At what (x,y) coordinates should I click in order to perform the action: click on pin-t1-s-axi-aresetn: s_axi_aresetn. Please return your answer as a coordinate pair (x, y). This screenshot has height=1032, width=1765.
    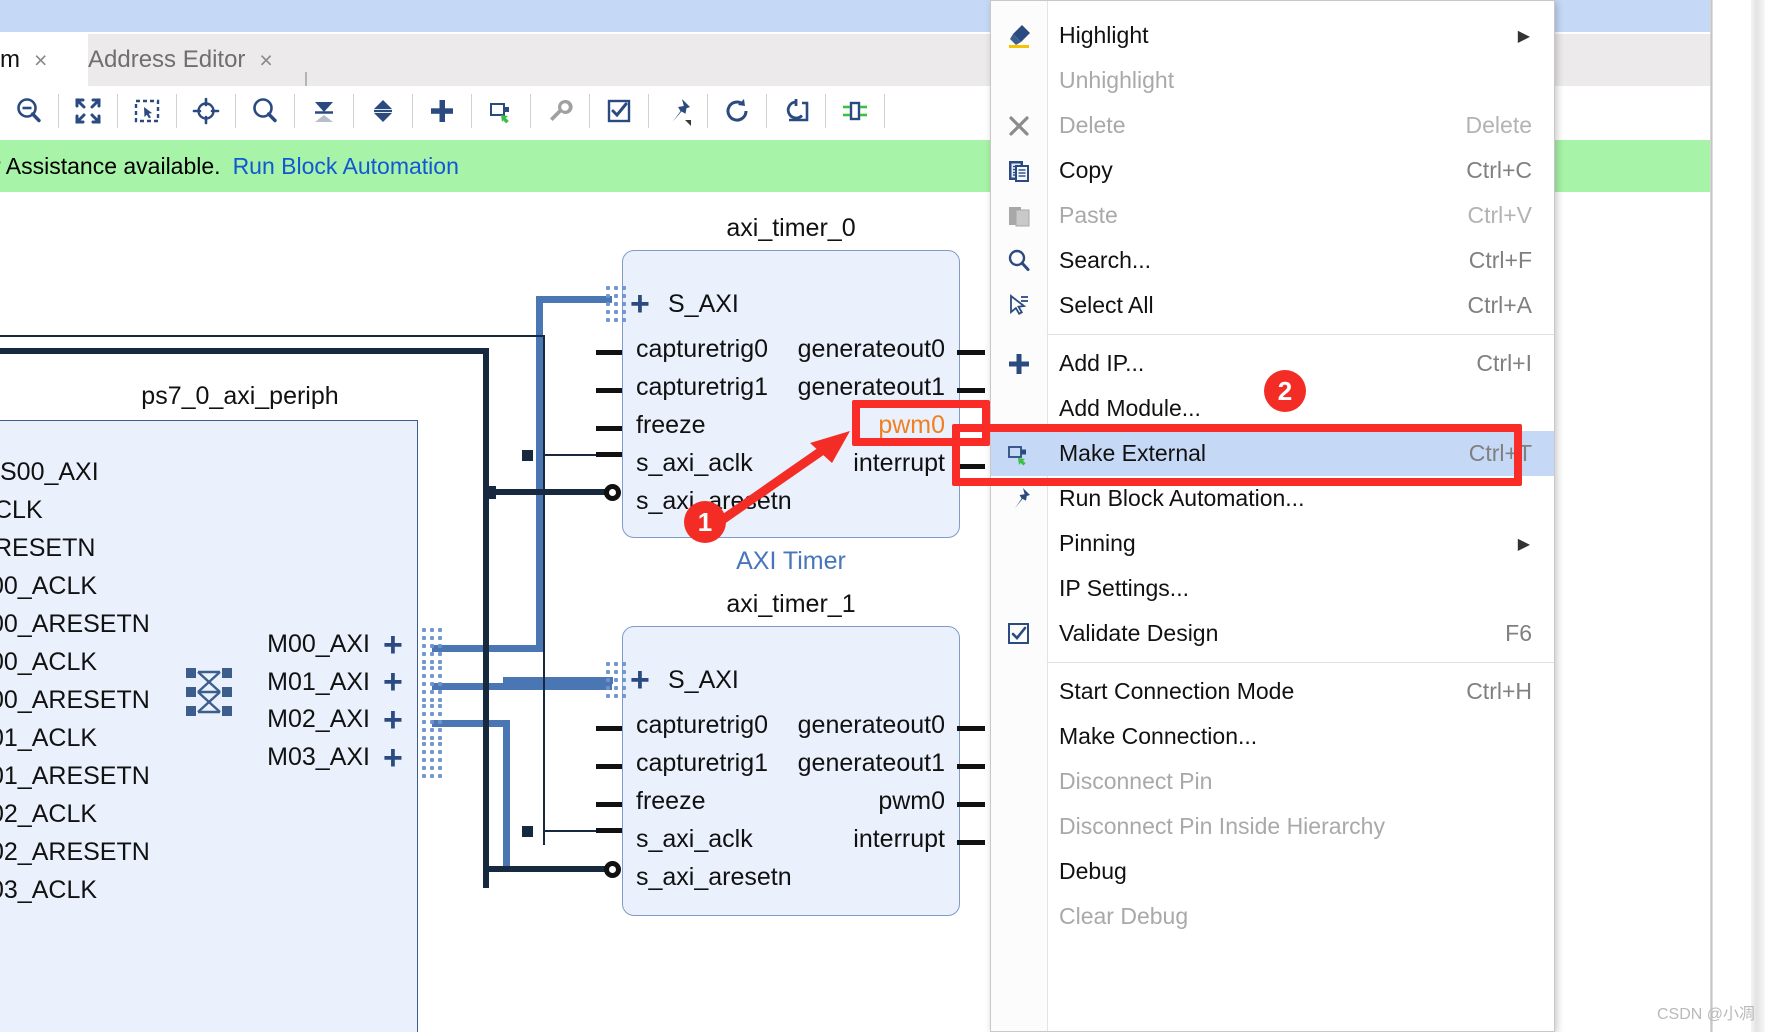
    Looking at the image, I should click on (714, 877).